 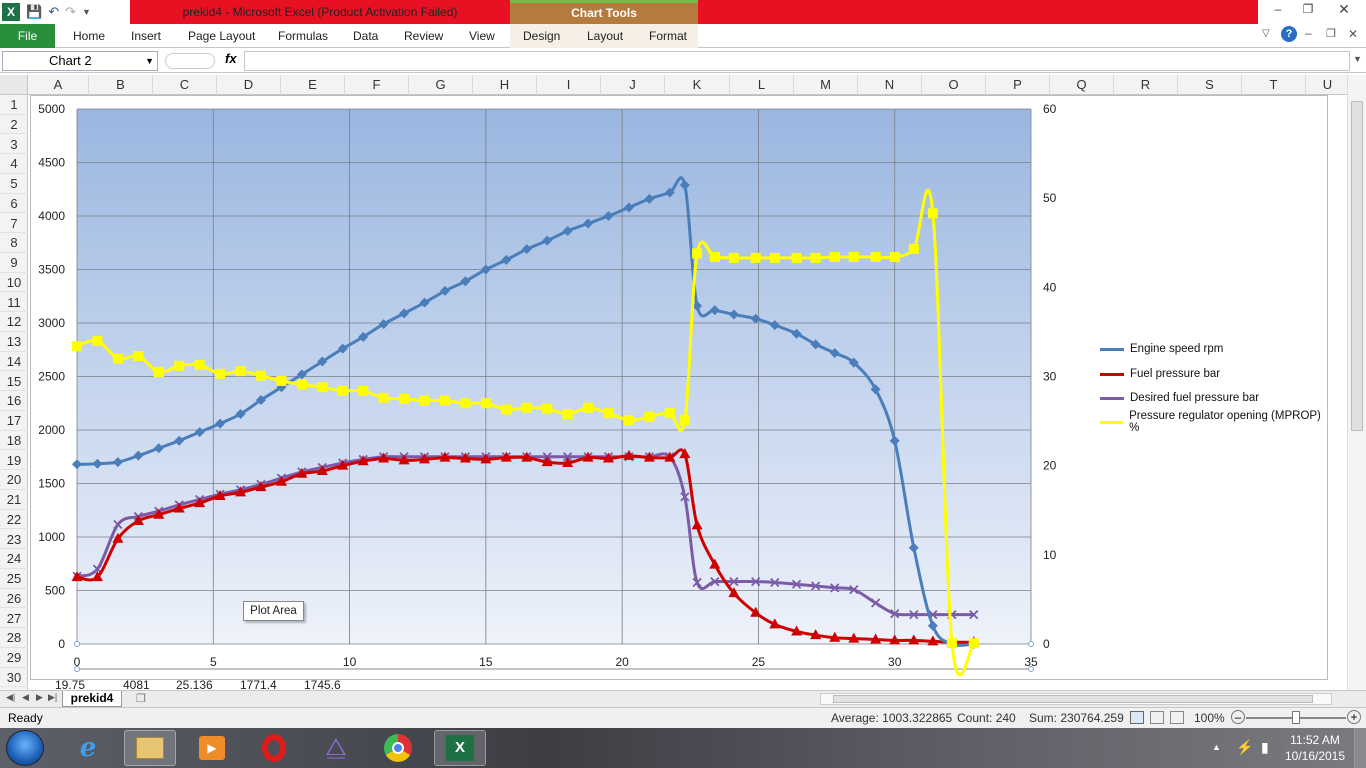 I want to click on close-icon: ✕, so click(x=1344, y=9).